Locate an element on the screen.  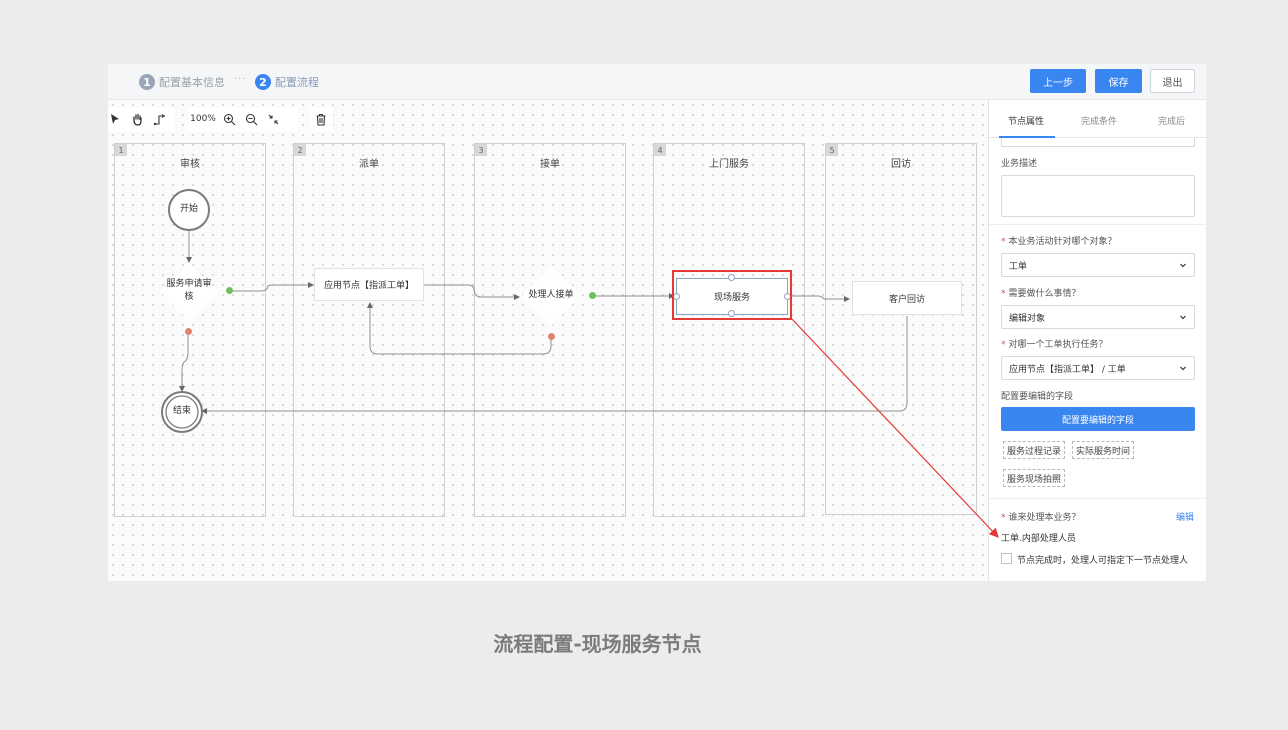
action-select: 编辑对象 is located at coordinates (1098, 317).